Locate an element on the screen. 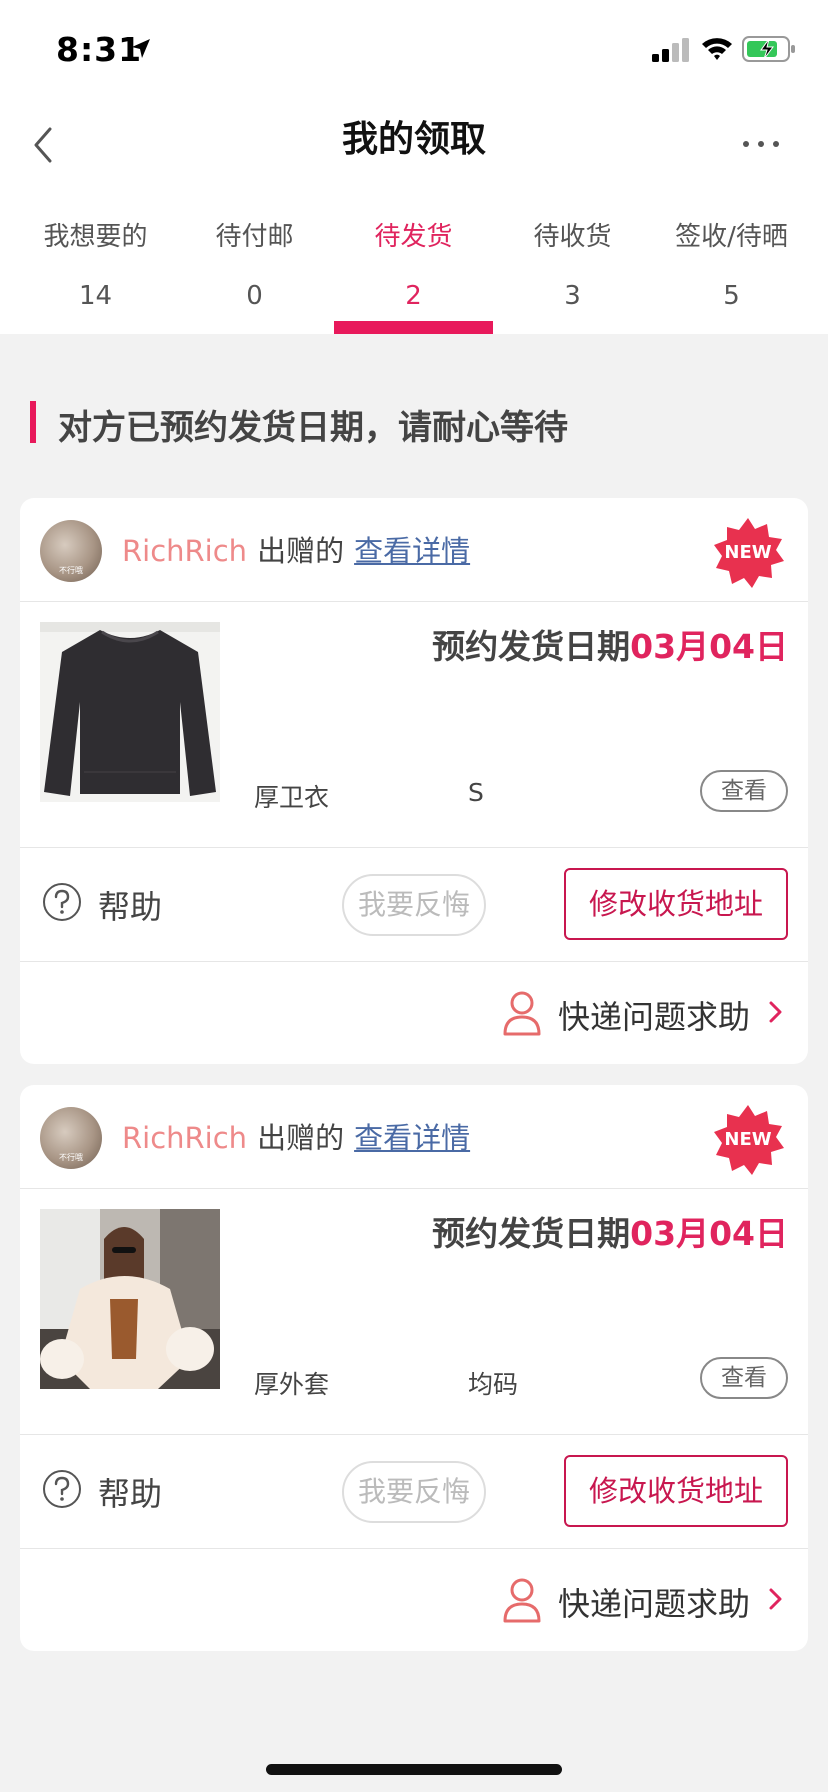  product-row: 预约发货日期03月04日 厚外套 均码 查看 is located at coordinates (414, 1312).